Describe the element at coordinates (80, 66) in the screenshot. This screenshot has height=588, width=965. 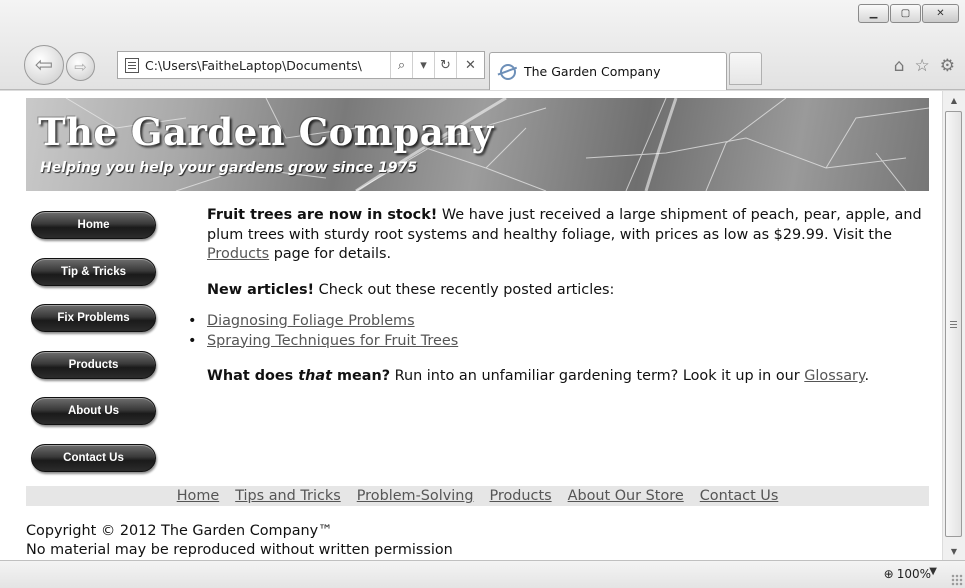
I see `forward-icon: ⇨` at that location.